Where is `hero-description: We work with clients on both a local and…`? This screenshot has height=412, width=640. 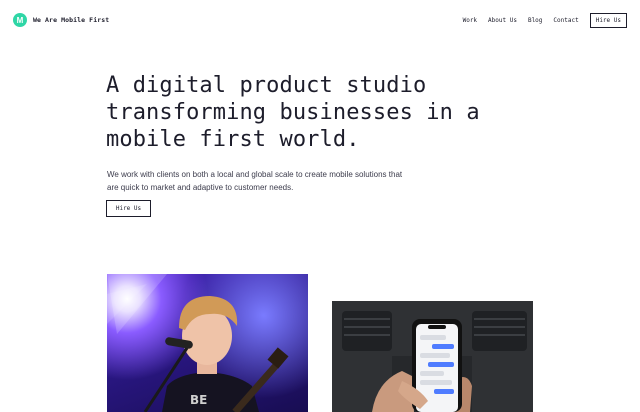
hero-description: We work with clients on both a local and… is located at coordinates (255, 181).